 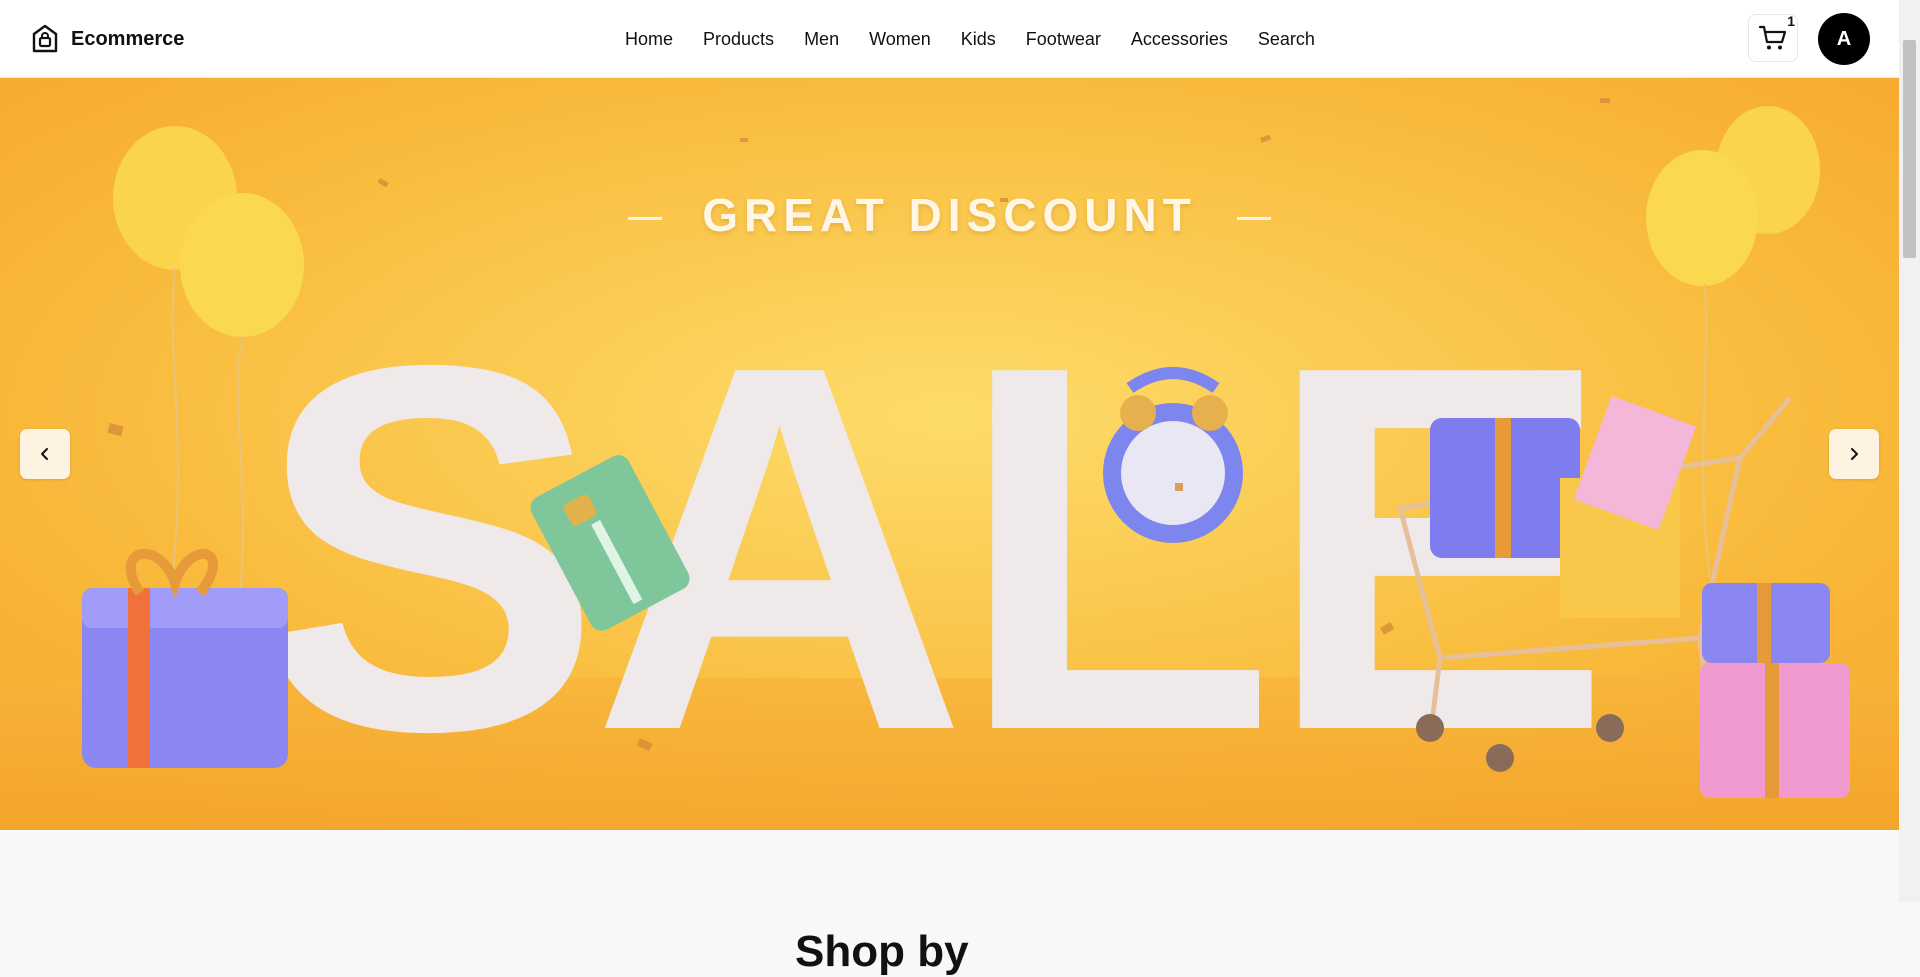 I want to click on brand-name: Ecommerce, so click(x=128, y=38).